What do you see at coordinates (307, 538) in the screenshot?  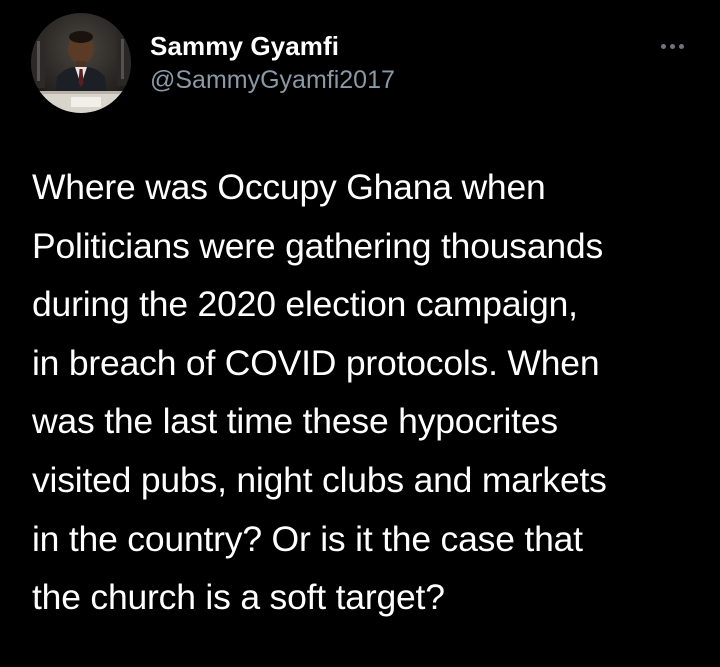 I see `tweet-text-line: in the country? Or is it the case that` at bounding box center [307, 538].